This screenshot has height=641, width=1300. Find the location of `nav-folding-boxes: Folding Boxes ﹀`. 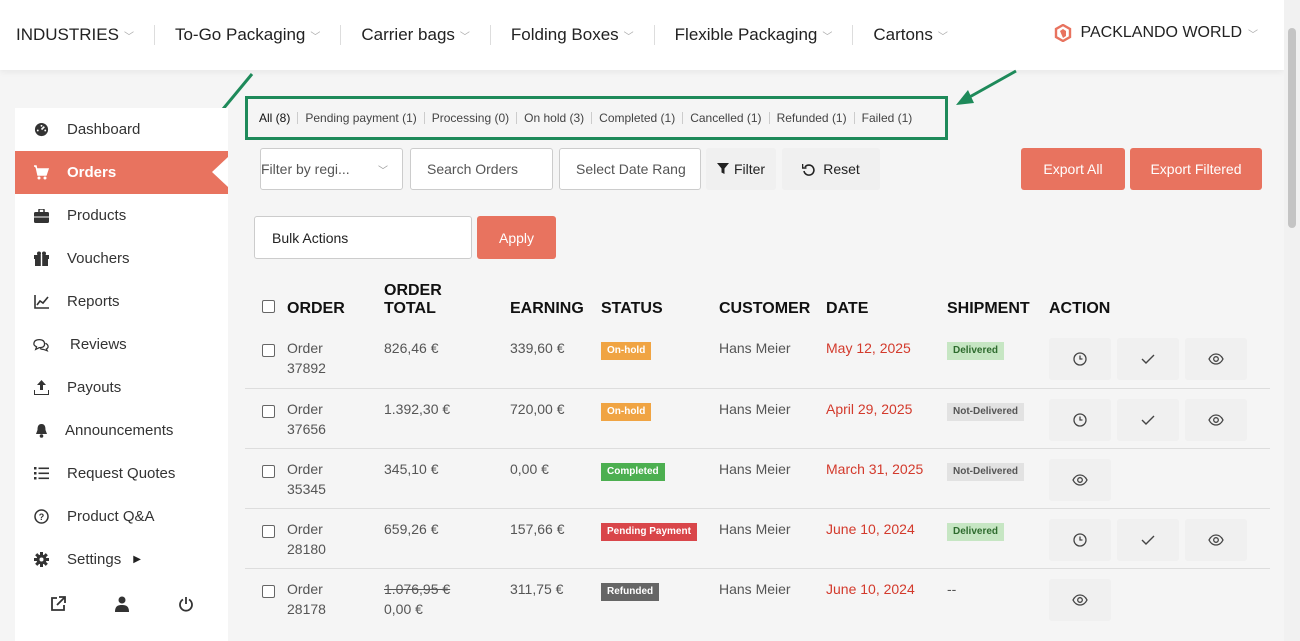

nav-folding-boxes: Folding Boxes ﹀ is located at coordinates (572, 35).